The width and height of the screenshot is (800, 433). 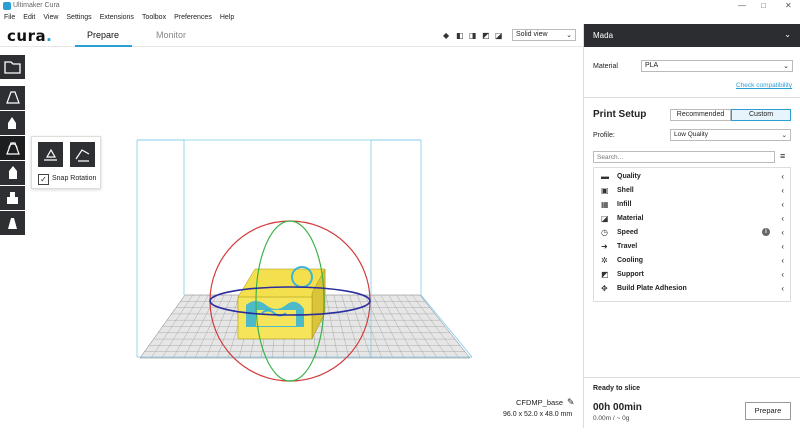 What do you see at coordinates (603, 35) in the screenshot?
I see `machine-name: Mada` at bounding box center [603, 35].